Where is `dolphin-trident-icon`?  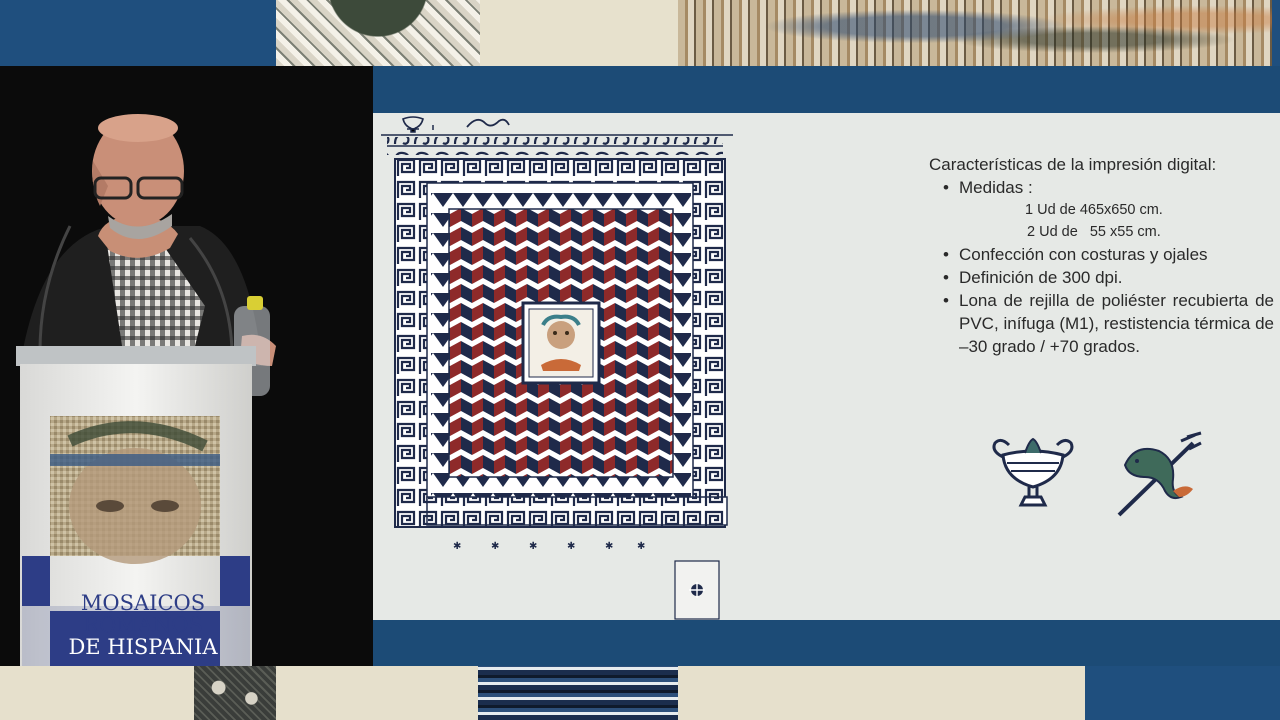 dolphin-trident-icon is located at coordinates (1159, 474).